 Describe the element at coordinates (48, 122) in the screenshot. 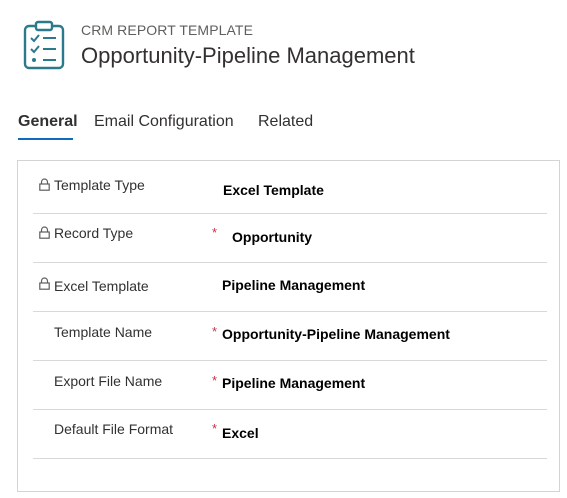

I see `tab-general: General` at that location.